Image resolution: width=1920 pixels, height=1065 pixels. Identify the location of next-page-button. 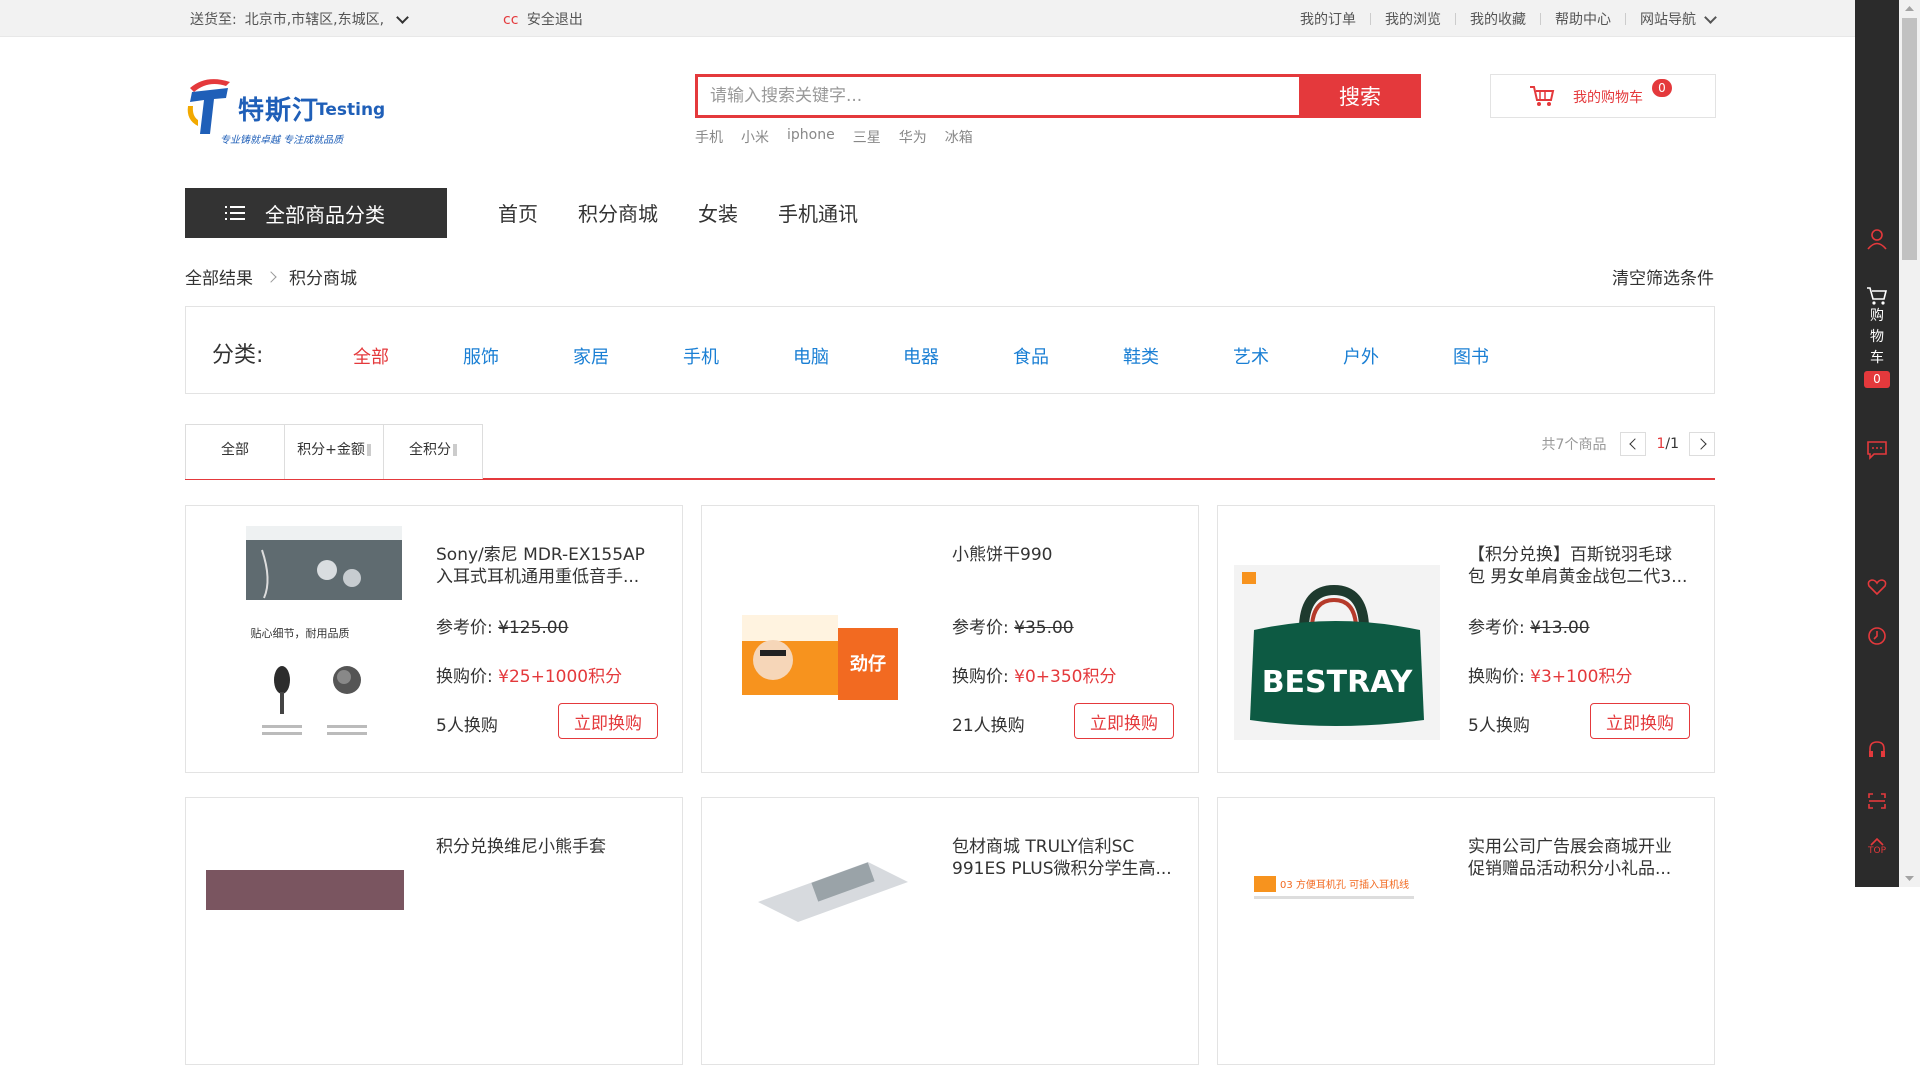
(1702, 444).